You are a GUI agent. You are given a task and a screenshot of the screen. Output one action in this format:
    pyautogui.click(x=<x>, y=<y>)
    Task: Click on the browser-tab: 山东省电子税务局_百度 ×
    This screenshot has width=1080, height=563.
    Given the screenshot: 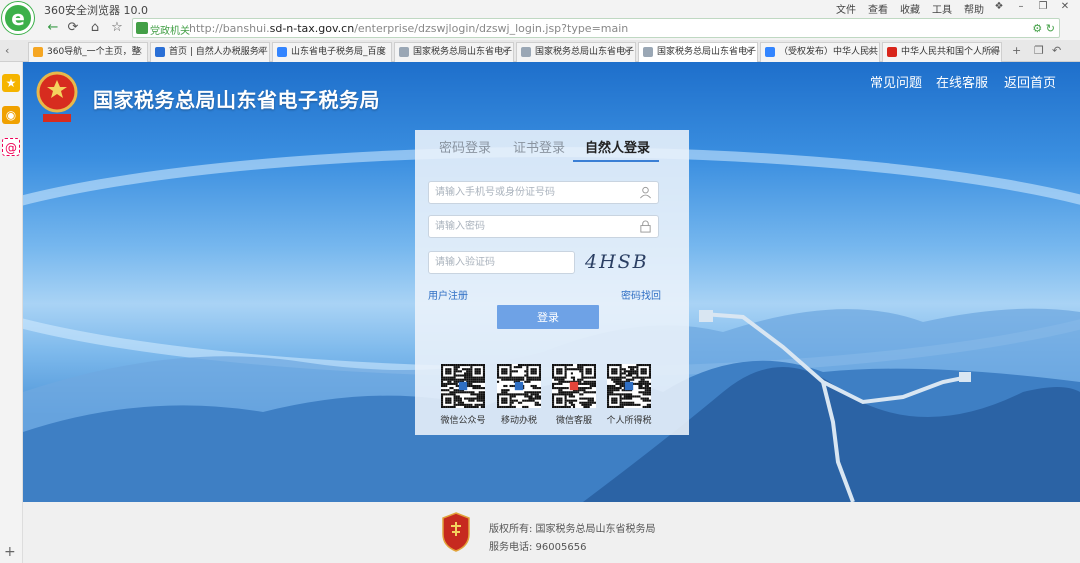 What is the action you would take?
    pyautogui.click(x=332, y=52)
    